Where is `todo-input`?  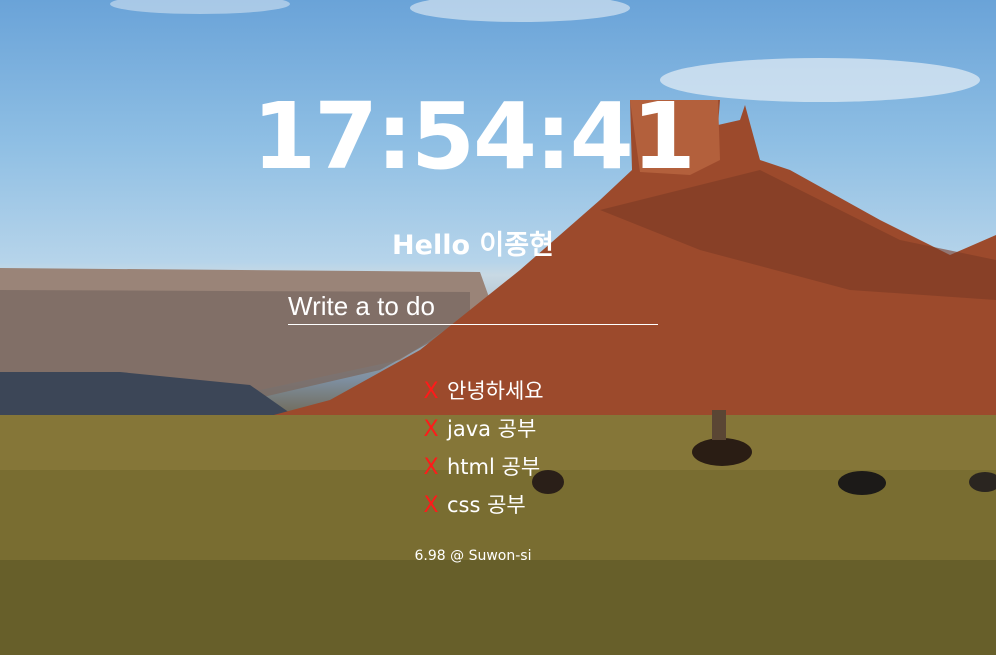
todo-input is located at coordinates (473, 306).